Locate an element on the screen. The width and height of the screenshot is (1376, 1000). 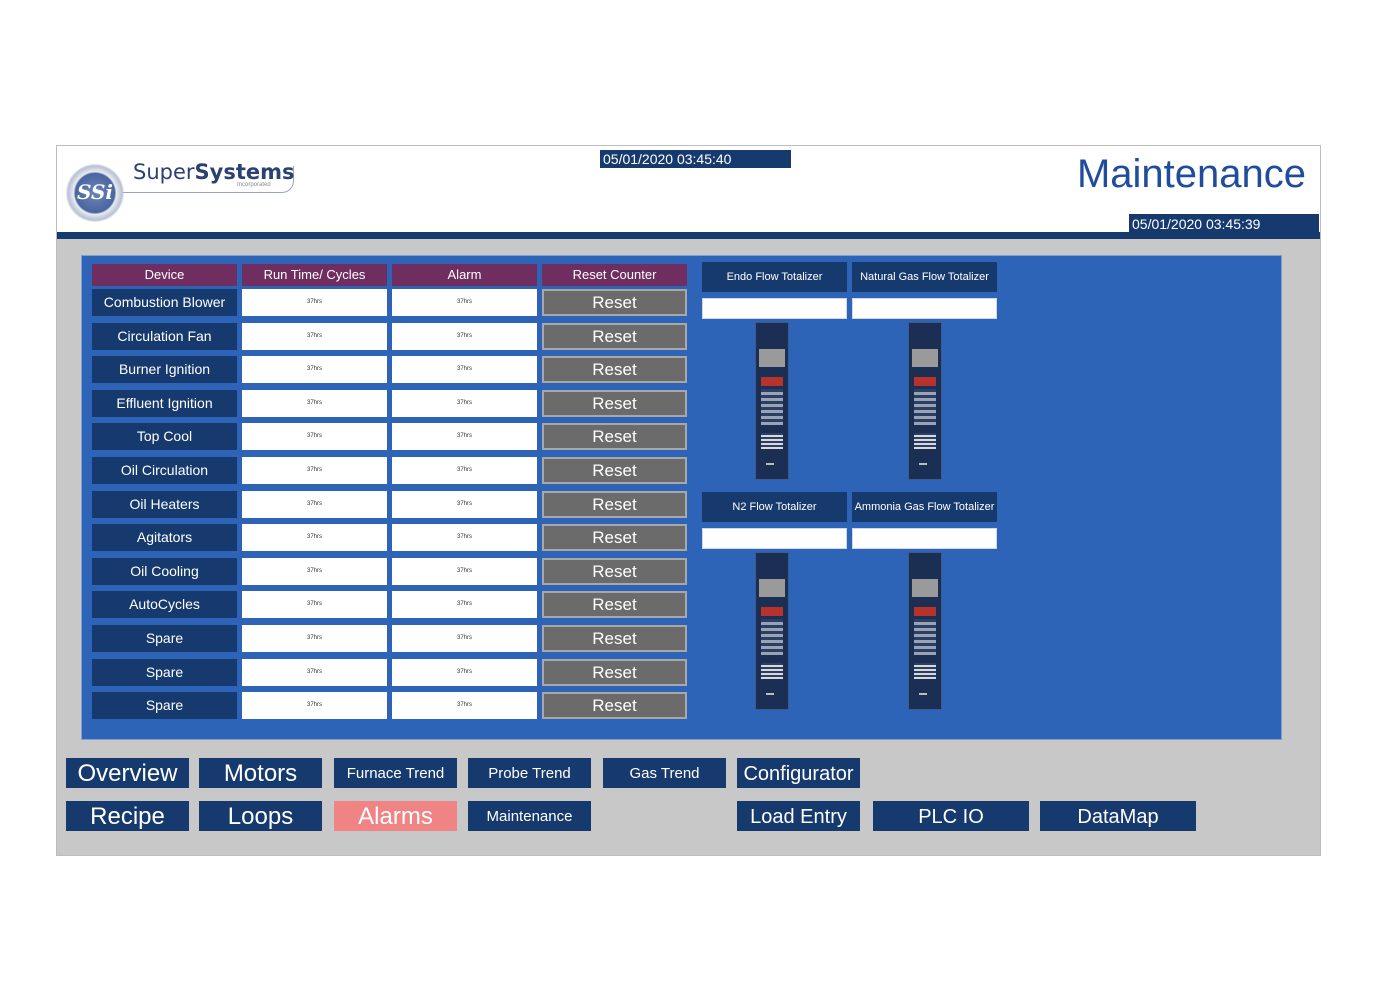
ssi-logo: SSi is located at coordinates (95, 193).